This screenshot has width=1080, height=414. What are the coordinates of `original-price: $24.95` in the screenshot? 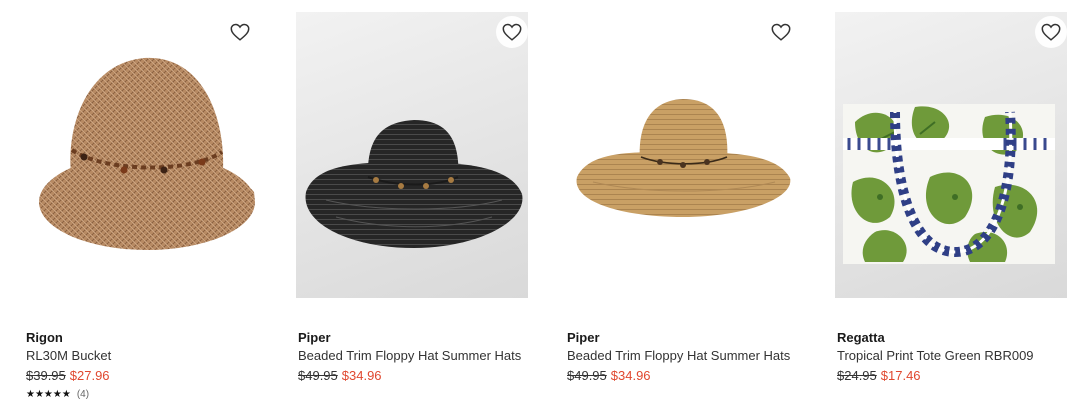 It's located at (857, 375).